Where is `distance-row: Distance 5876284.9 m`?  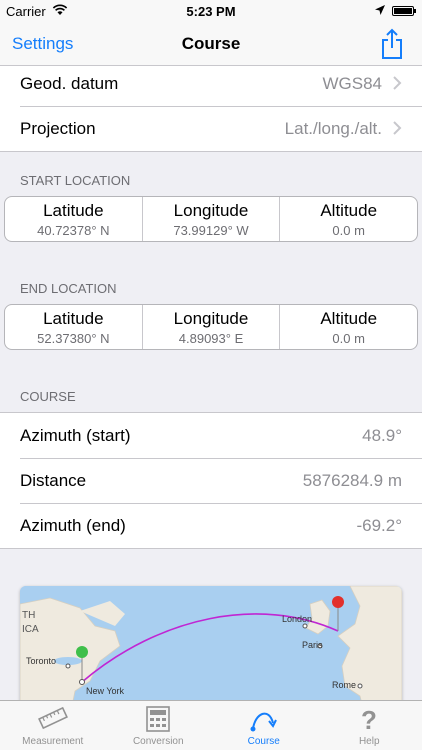
distance-row: Distance 5876284.9 m is located at coordinates (211, 480).